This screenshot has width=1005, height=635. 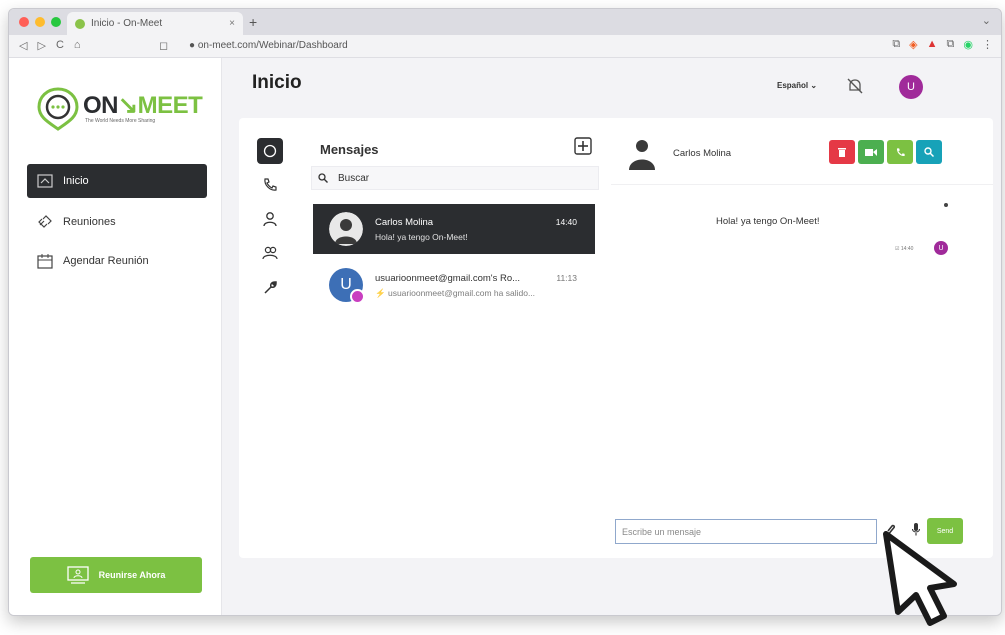 What do you see at coordinates (45, 221) in the screenshot?
I see `link-icon` at bounding box center [45, 221].